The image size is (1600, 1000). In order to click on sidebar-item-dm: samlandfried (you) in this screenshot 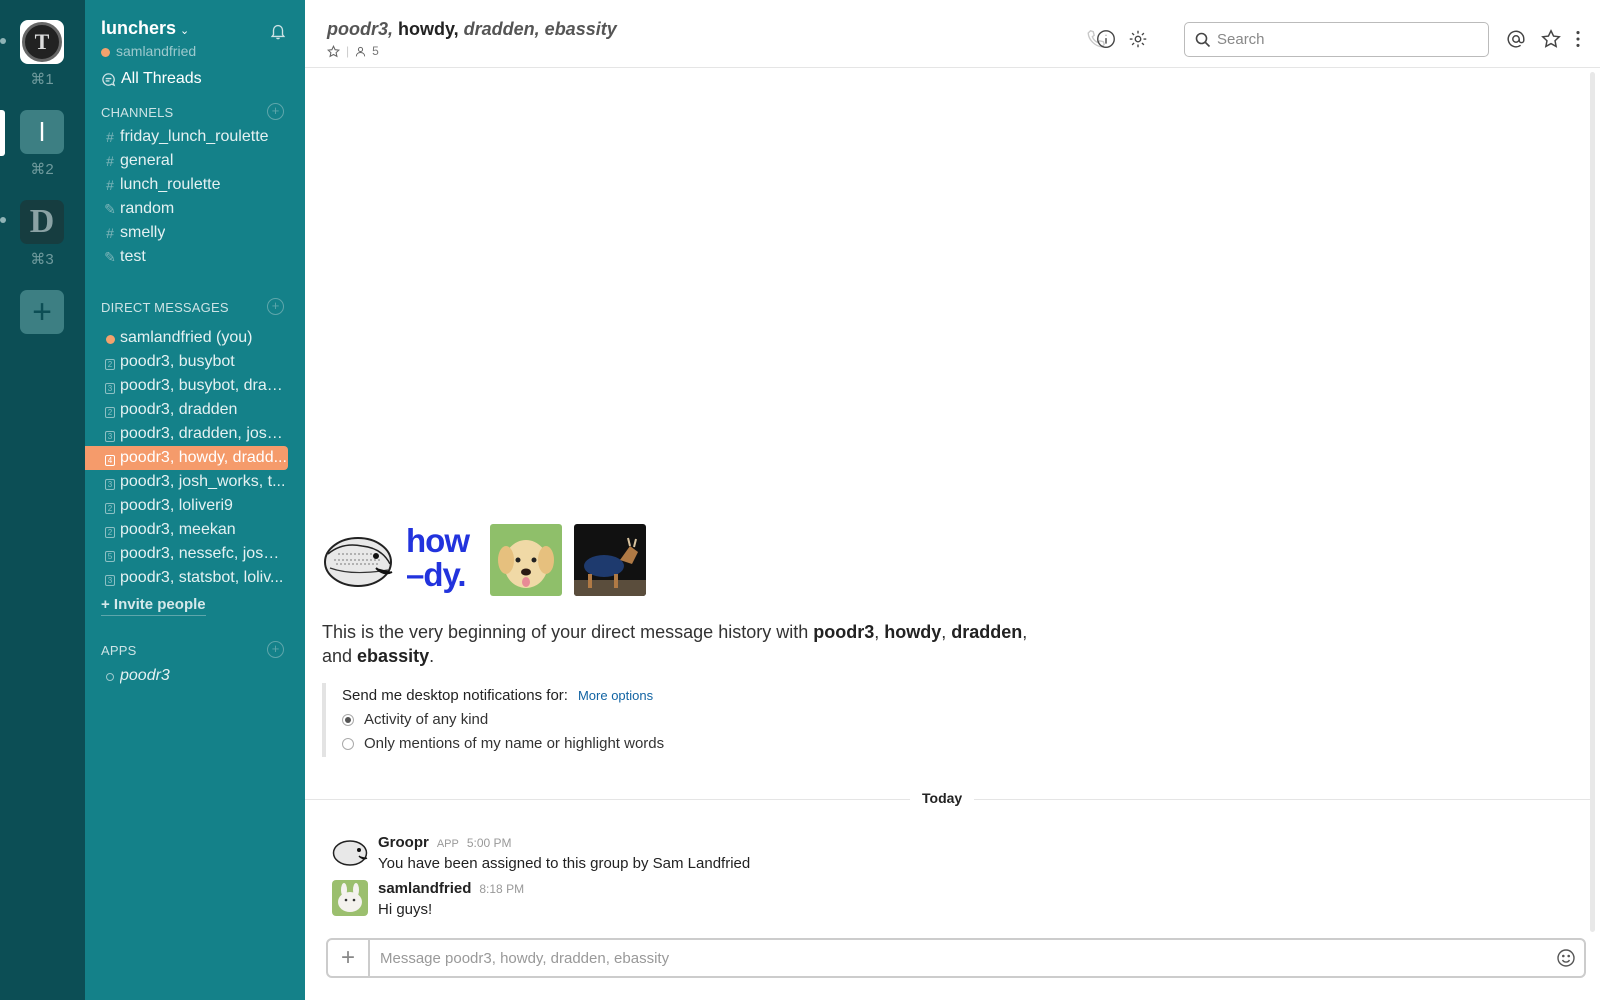, I will do `click(195, 338)`.